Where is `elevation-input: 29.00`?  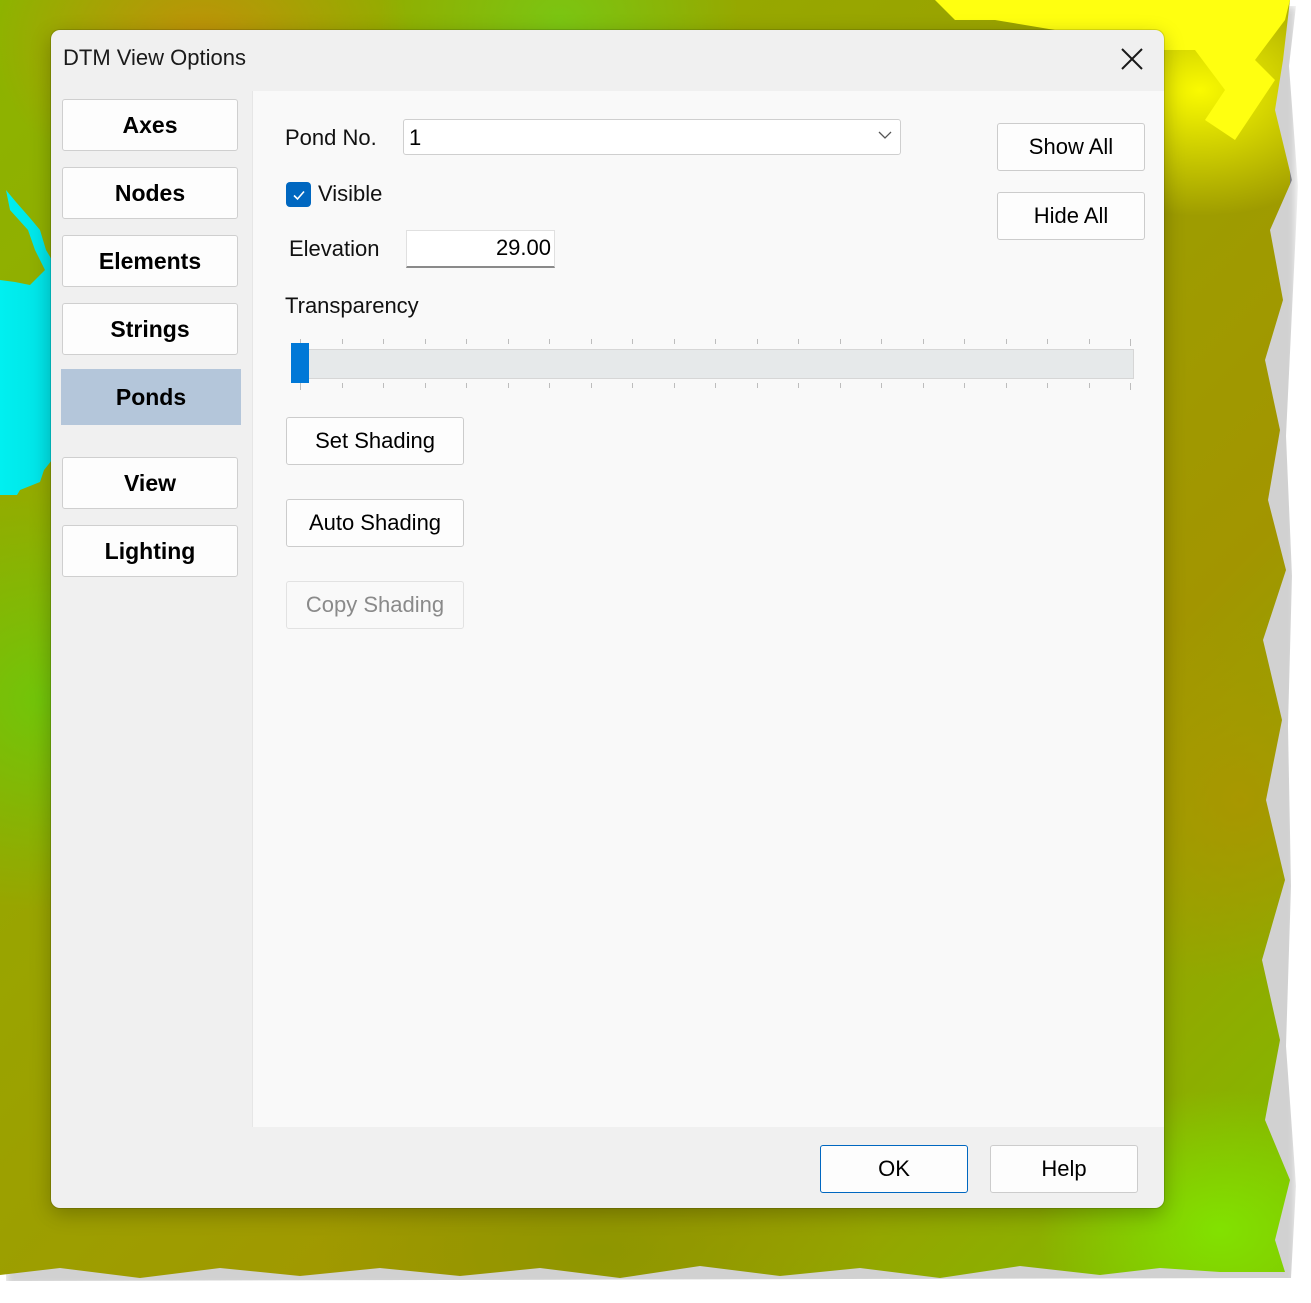 elevation-input: 29.00 is located at coordinates (480, 249).